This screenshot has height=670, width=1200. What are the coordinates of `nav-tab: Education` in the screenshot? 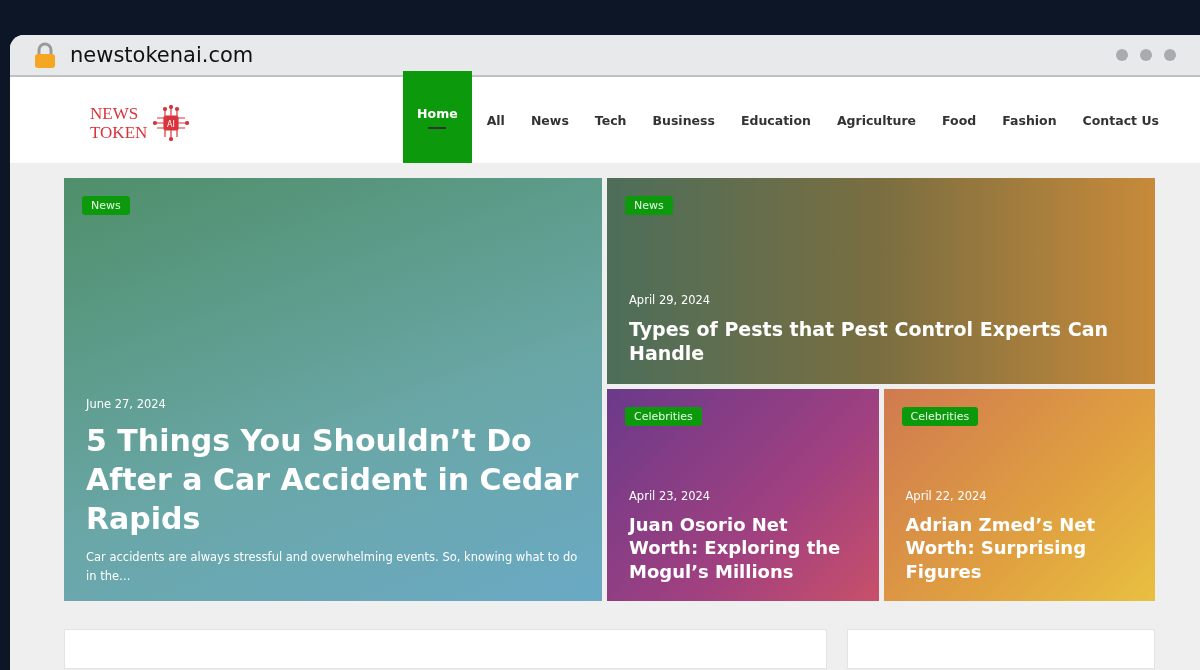 It's located at (775, 120).